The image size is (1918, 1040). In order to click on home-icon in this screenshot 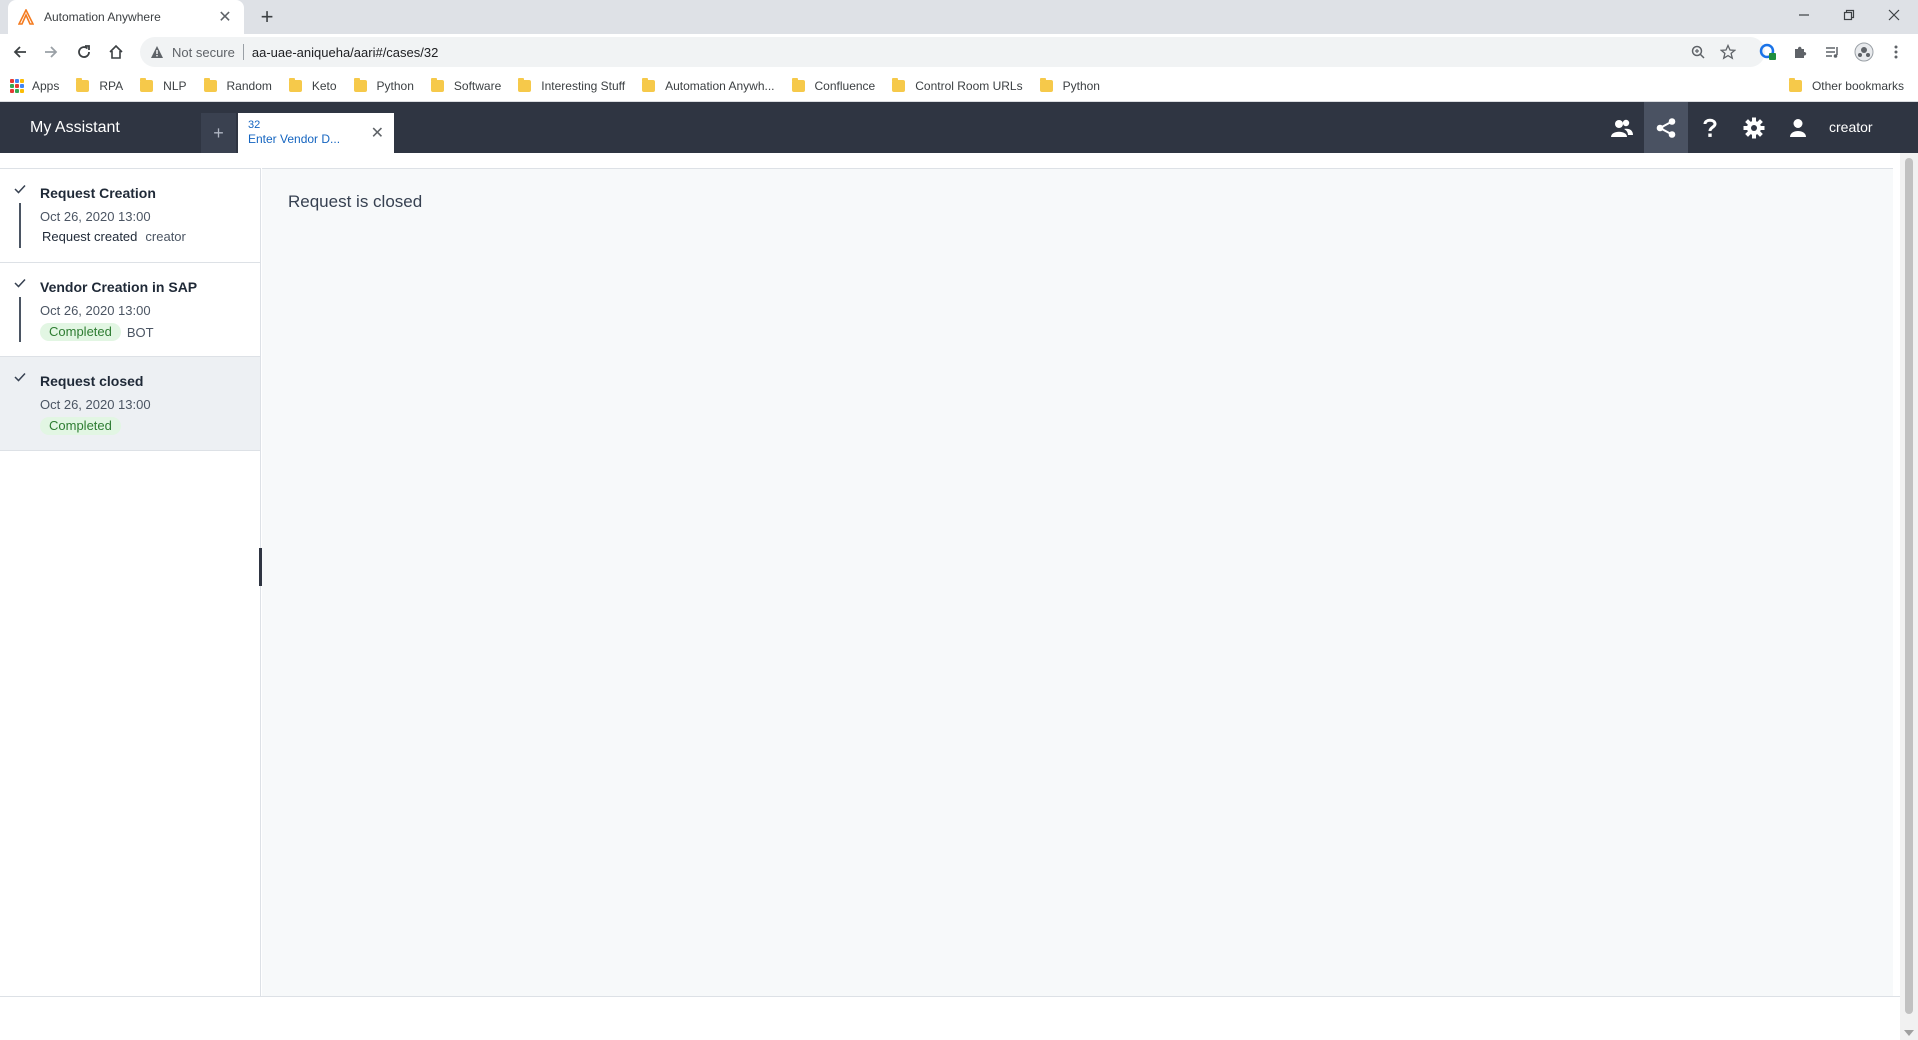, I will do `click(116, 52)`.